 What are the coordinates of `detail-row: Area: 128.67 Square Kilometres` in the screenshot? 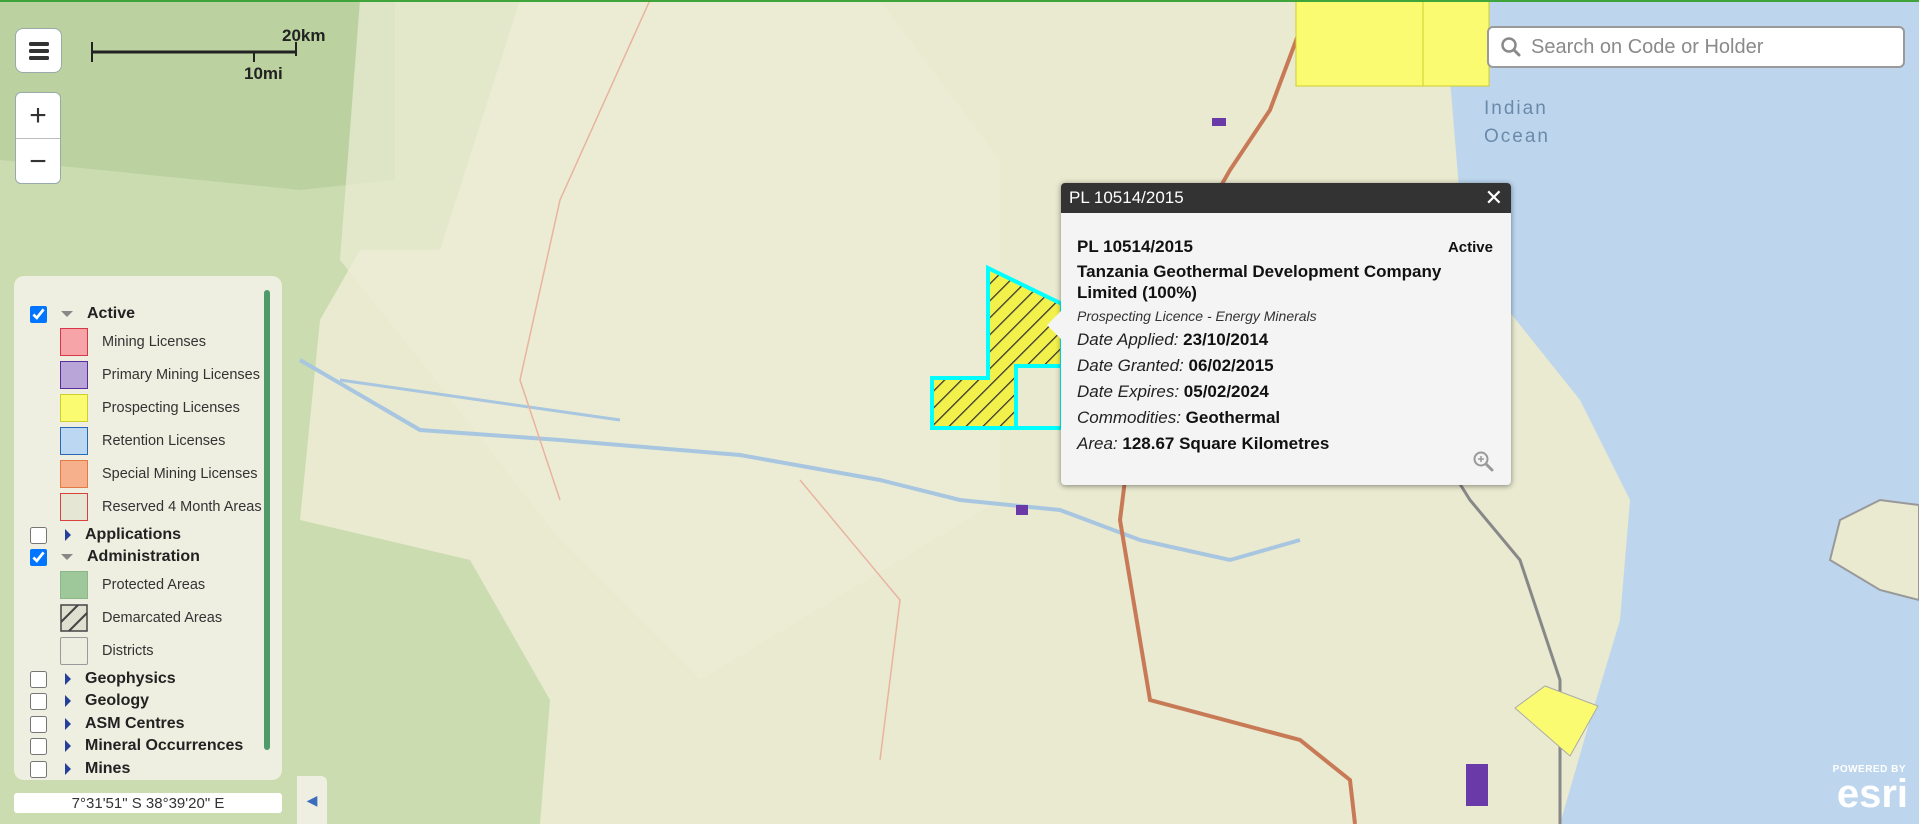 It's located at (1286, 444).